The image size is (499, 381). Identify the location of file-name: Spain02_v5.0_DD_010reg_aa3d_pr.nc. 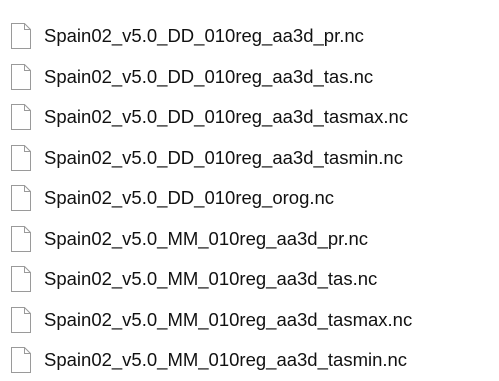
(204, 35).